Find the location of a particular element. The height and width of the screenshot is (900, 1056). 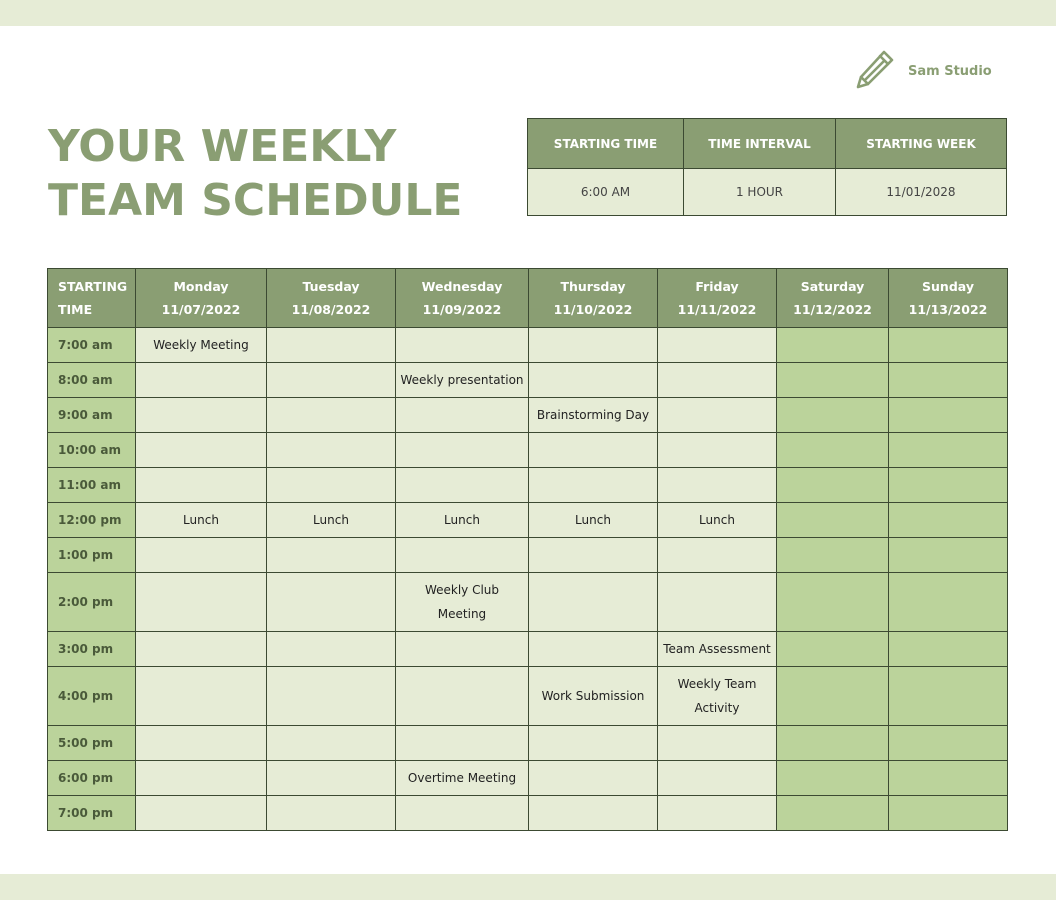

starting-week-value: 11/01/2028 is located at coordinates (921, 192).